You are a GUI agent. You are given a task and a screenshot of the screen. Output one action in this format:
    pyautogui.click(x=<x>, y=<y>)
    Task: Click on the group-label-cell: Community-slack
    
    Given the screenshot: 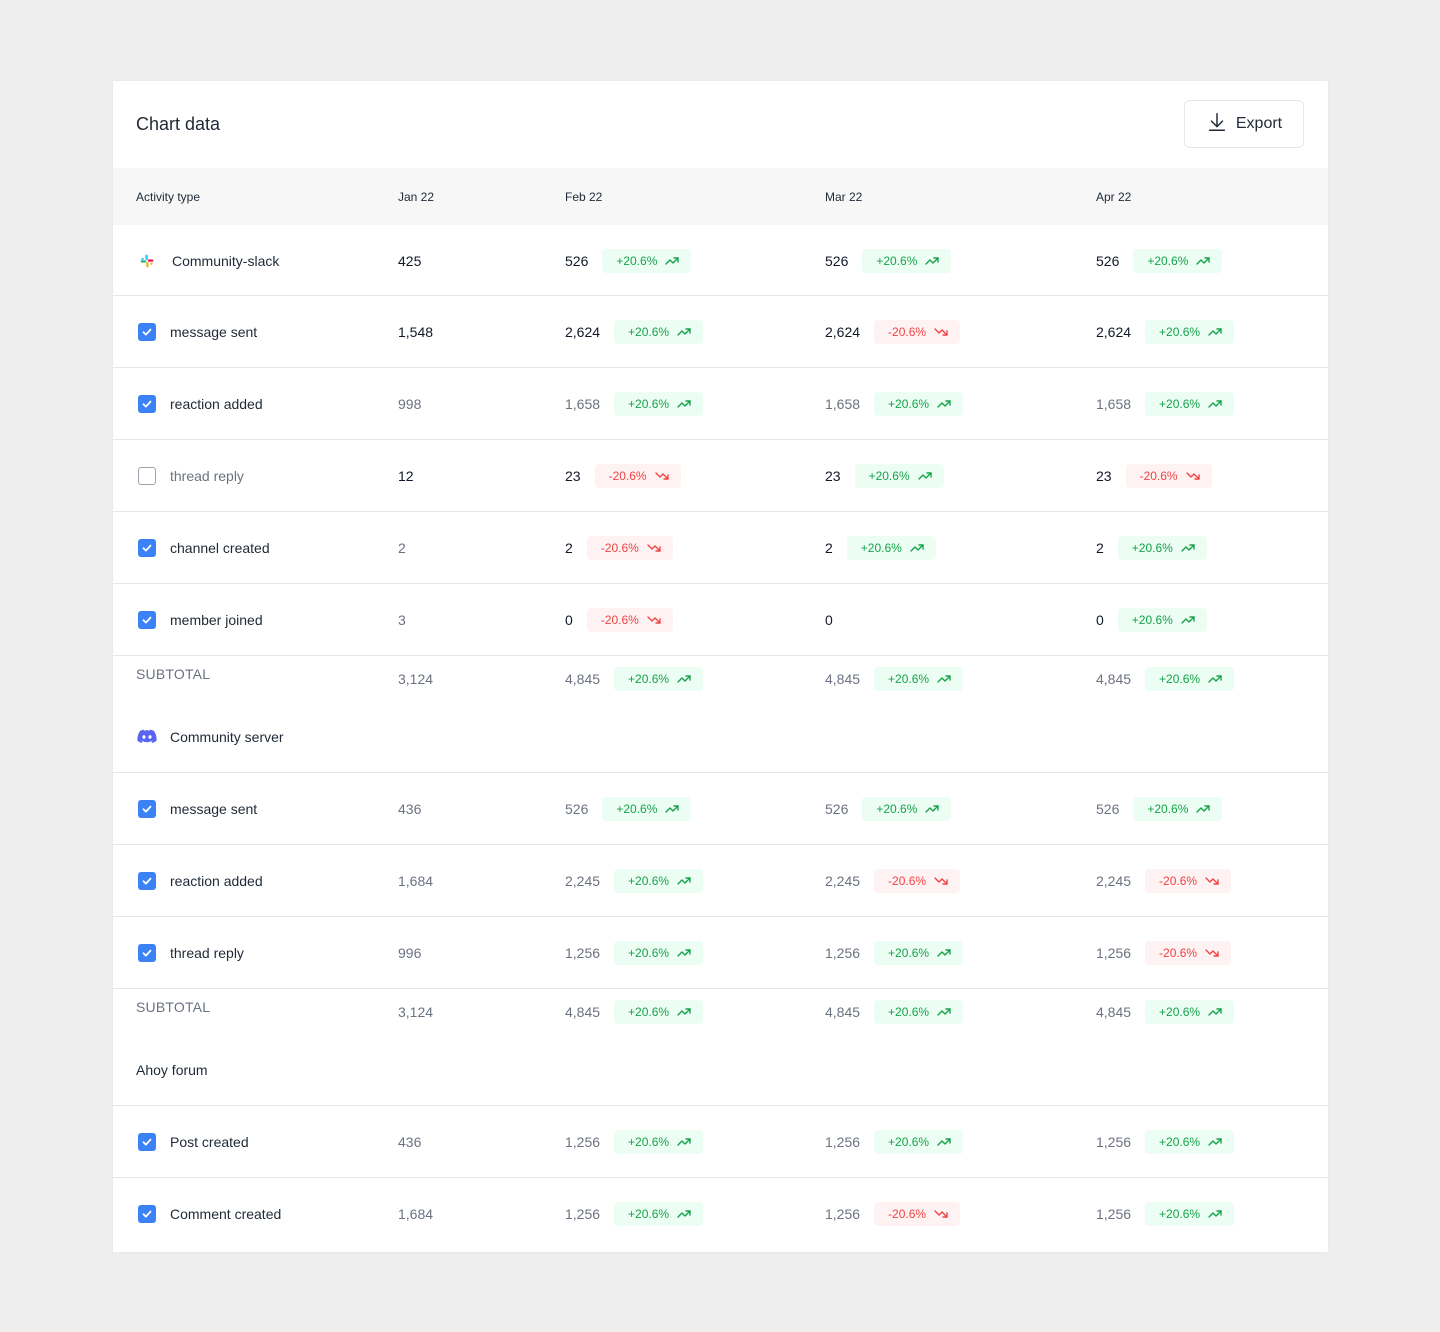 What is the action you would take?
    pyautogui.click(x=207, y=260)
    